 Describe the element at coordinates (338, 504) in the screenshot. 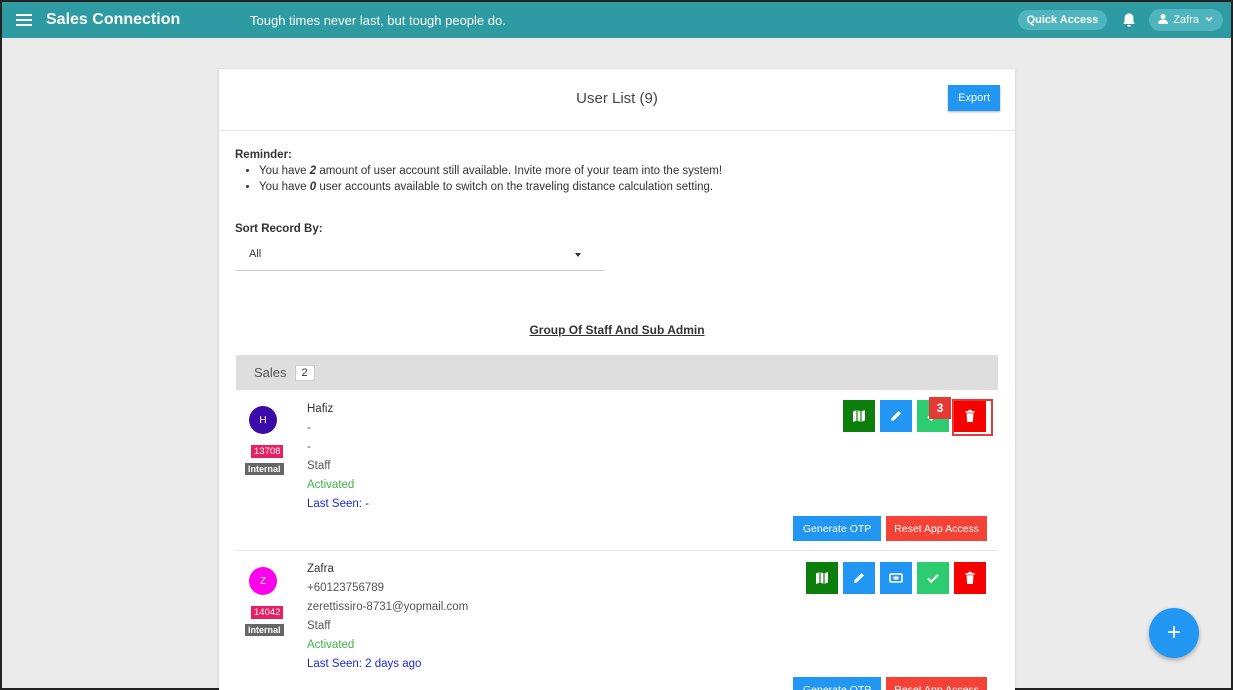

I see `user-last-seen: Last Seen: -` at that location.